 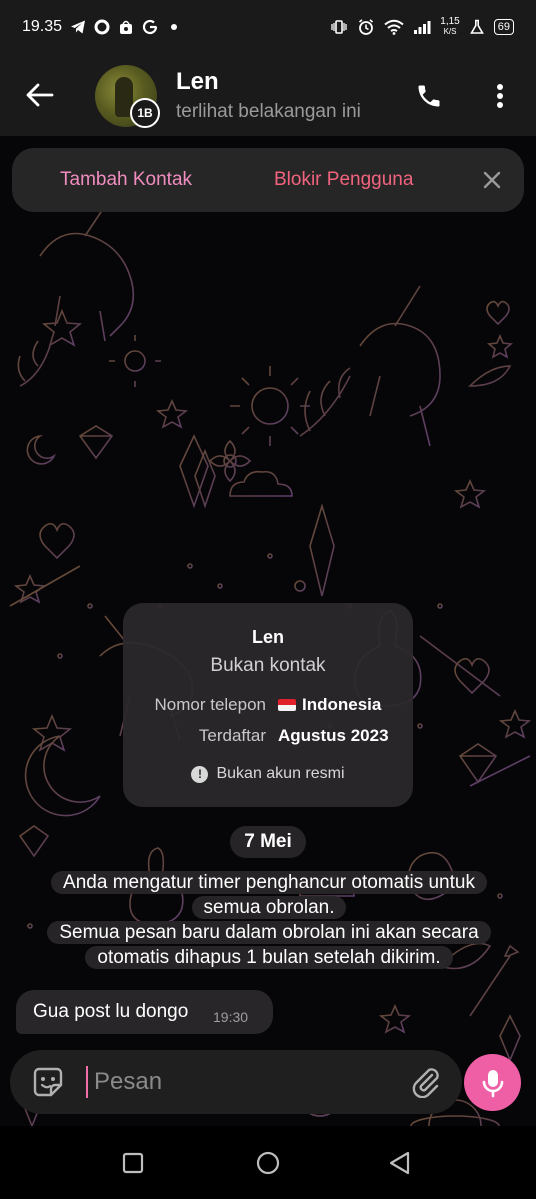 What do you see at coordinates (333, 735) in the screenshot?
I see `registered-value: Agustus 2023` at bounding box center [333, 735].